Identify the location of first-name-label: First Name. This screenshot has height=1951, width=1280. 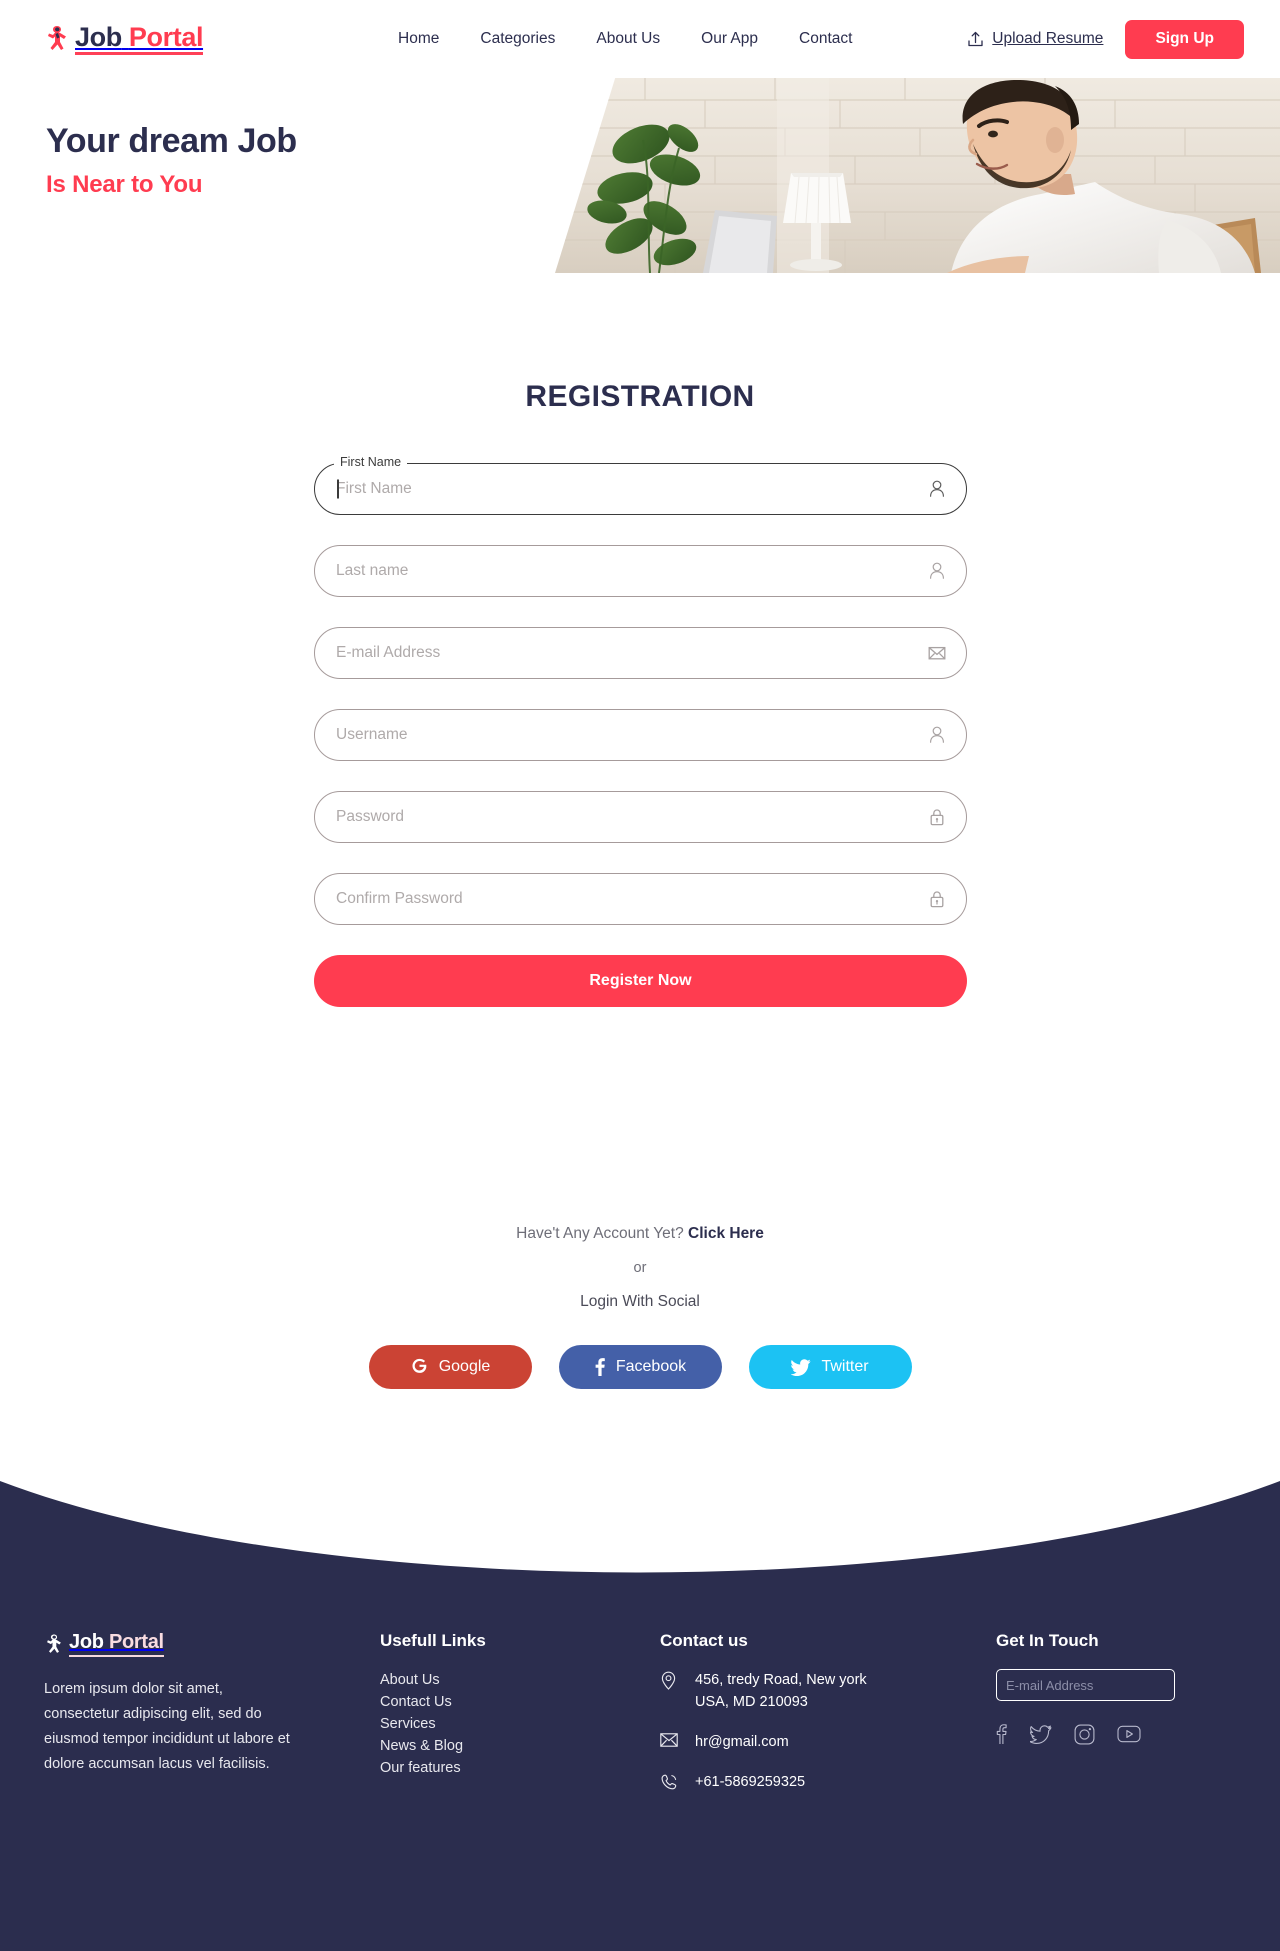
(371, 462).